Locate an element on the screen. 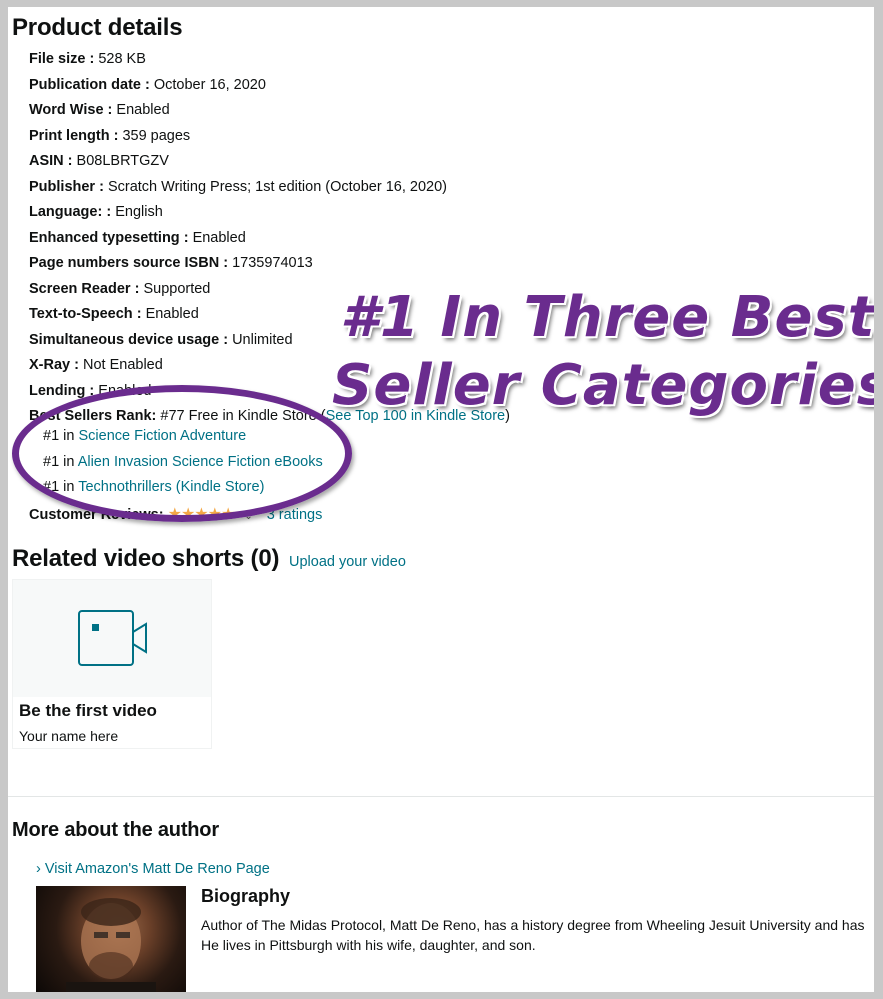 Image resolution: width=883 pixels, height=999 pixels. video-card-title: Be the first video is located at coordinates (88, 710).